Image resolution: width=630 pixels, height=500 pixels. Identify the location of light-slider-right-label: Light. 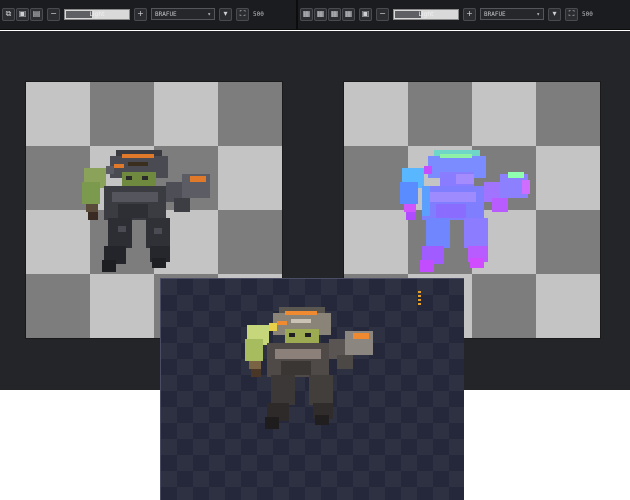
(426, 14).